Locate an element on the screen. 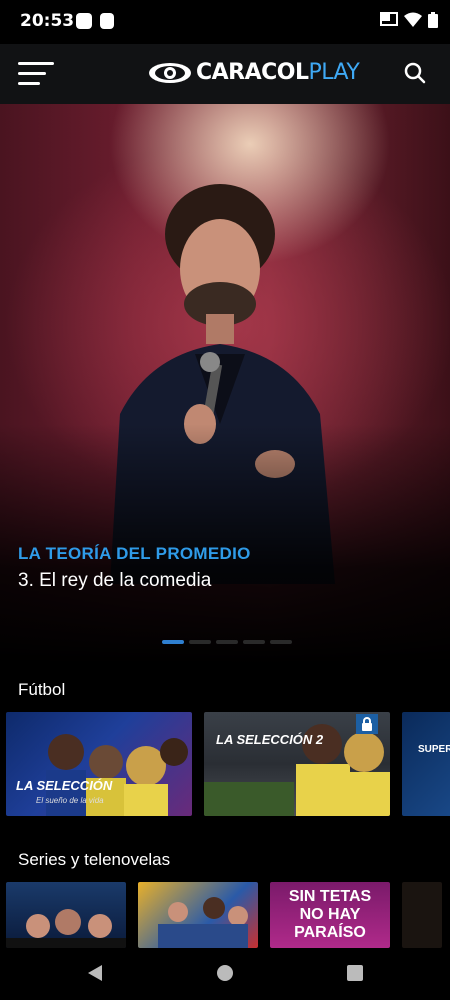  recents-button is located at coordinates (355, 975).